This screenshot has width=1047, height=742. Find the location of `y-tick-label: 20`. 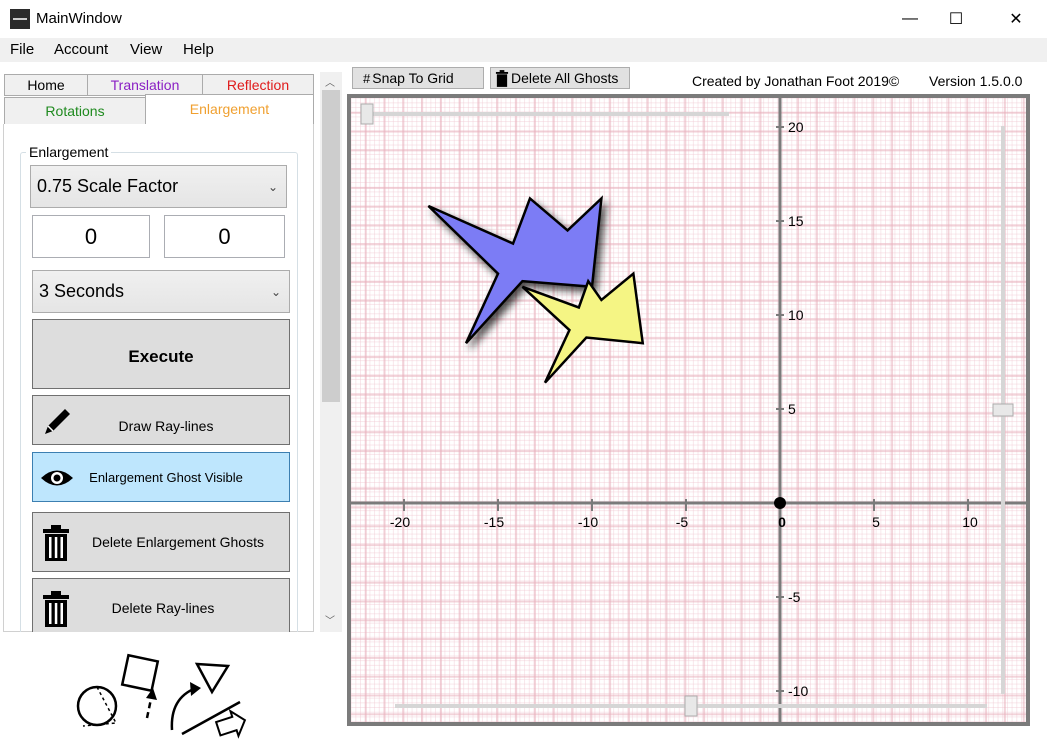

y-tick-label: 20 is located at coordinates (796, 127).